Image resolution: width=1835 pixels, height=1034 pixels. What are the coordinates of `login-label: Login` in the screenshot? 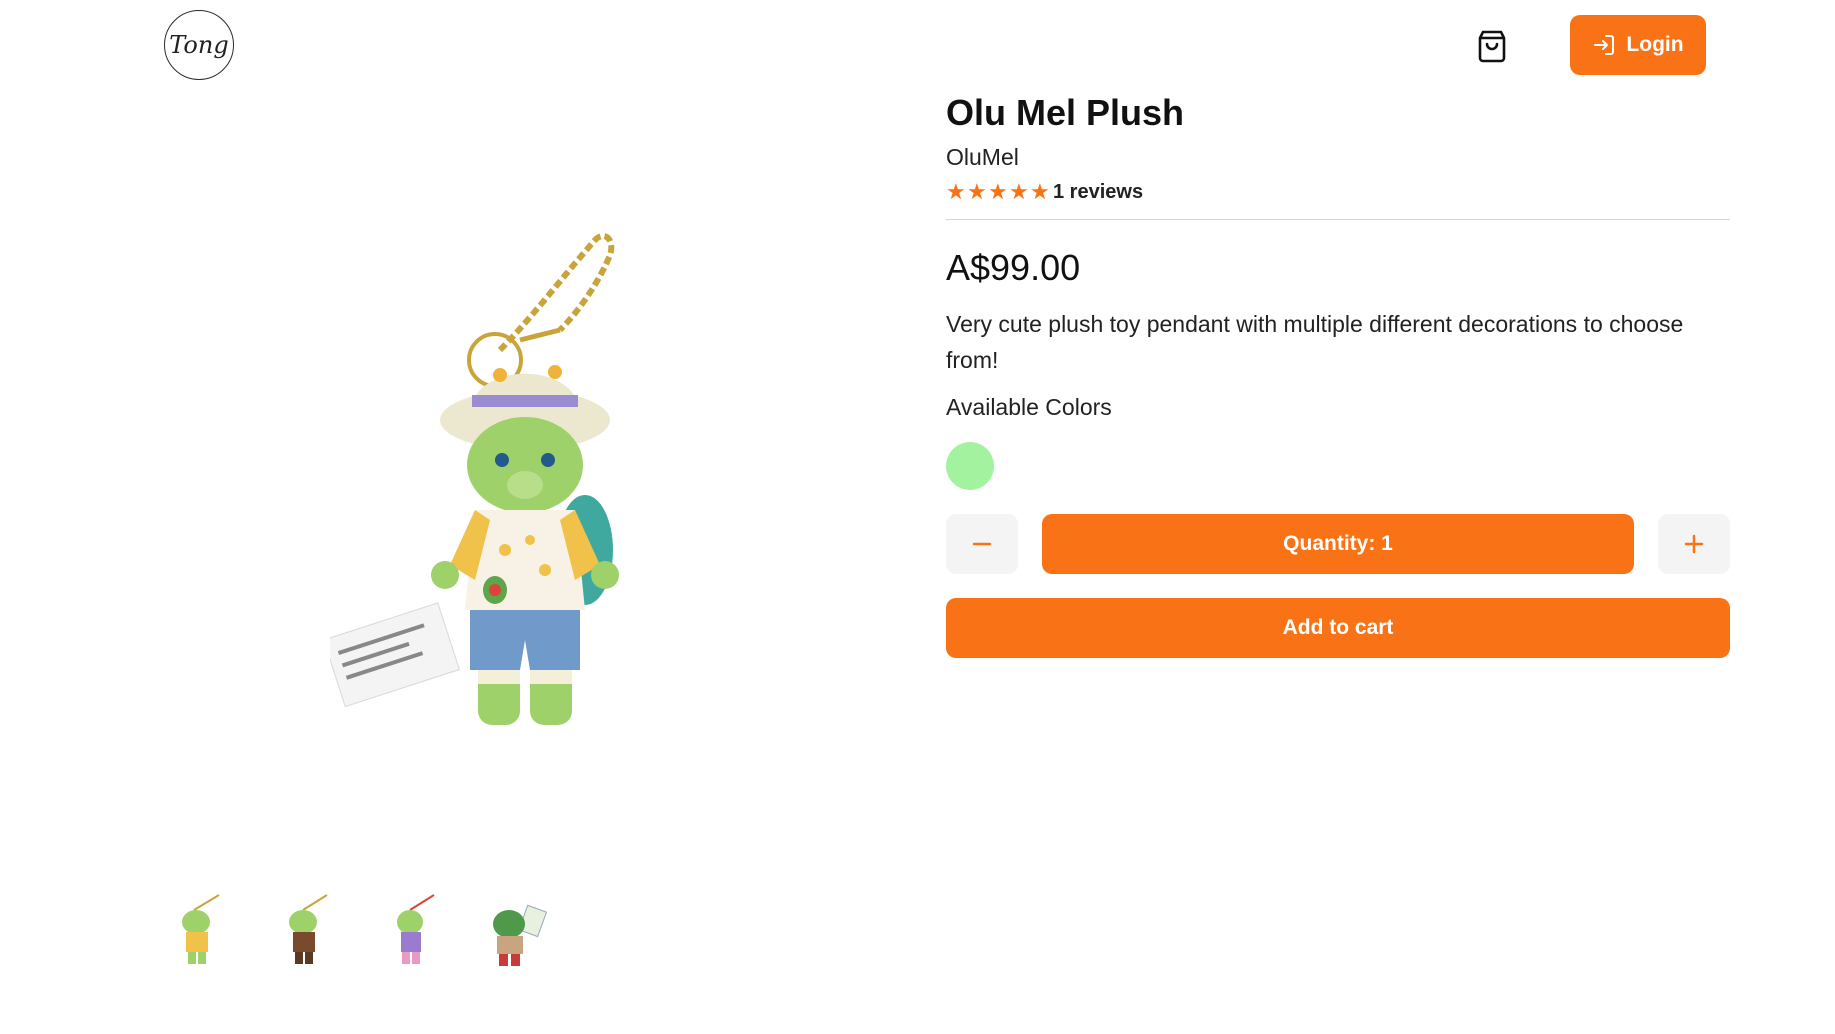 It's located at (1655, 44).